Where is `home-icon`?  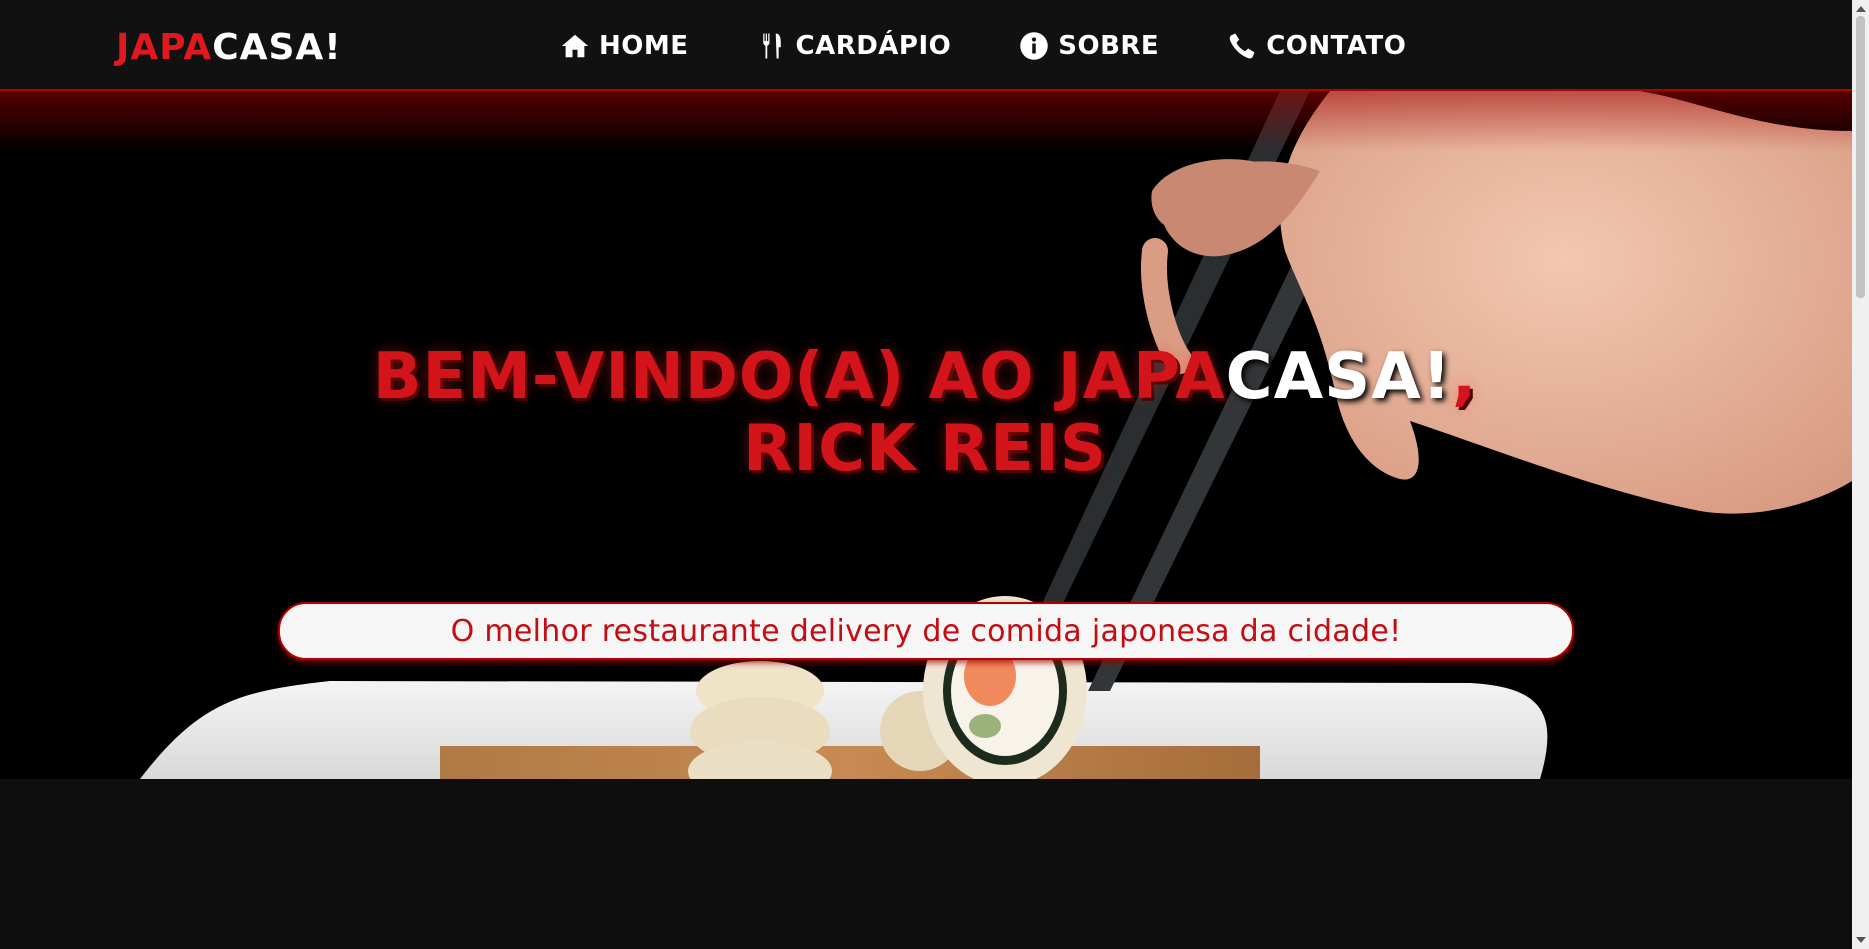
home-icon is located at coordinates (575, 46).